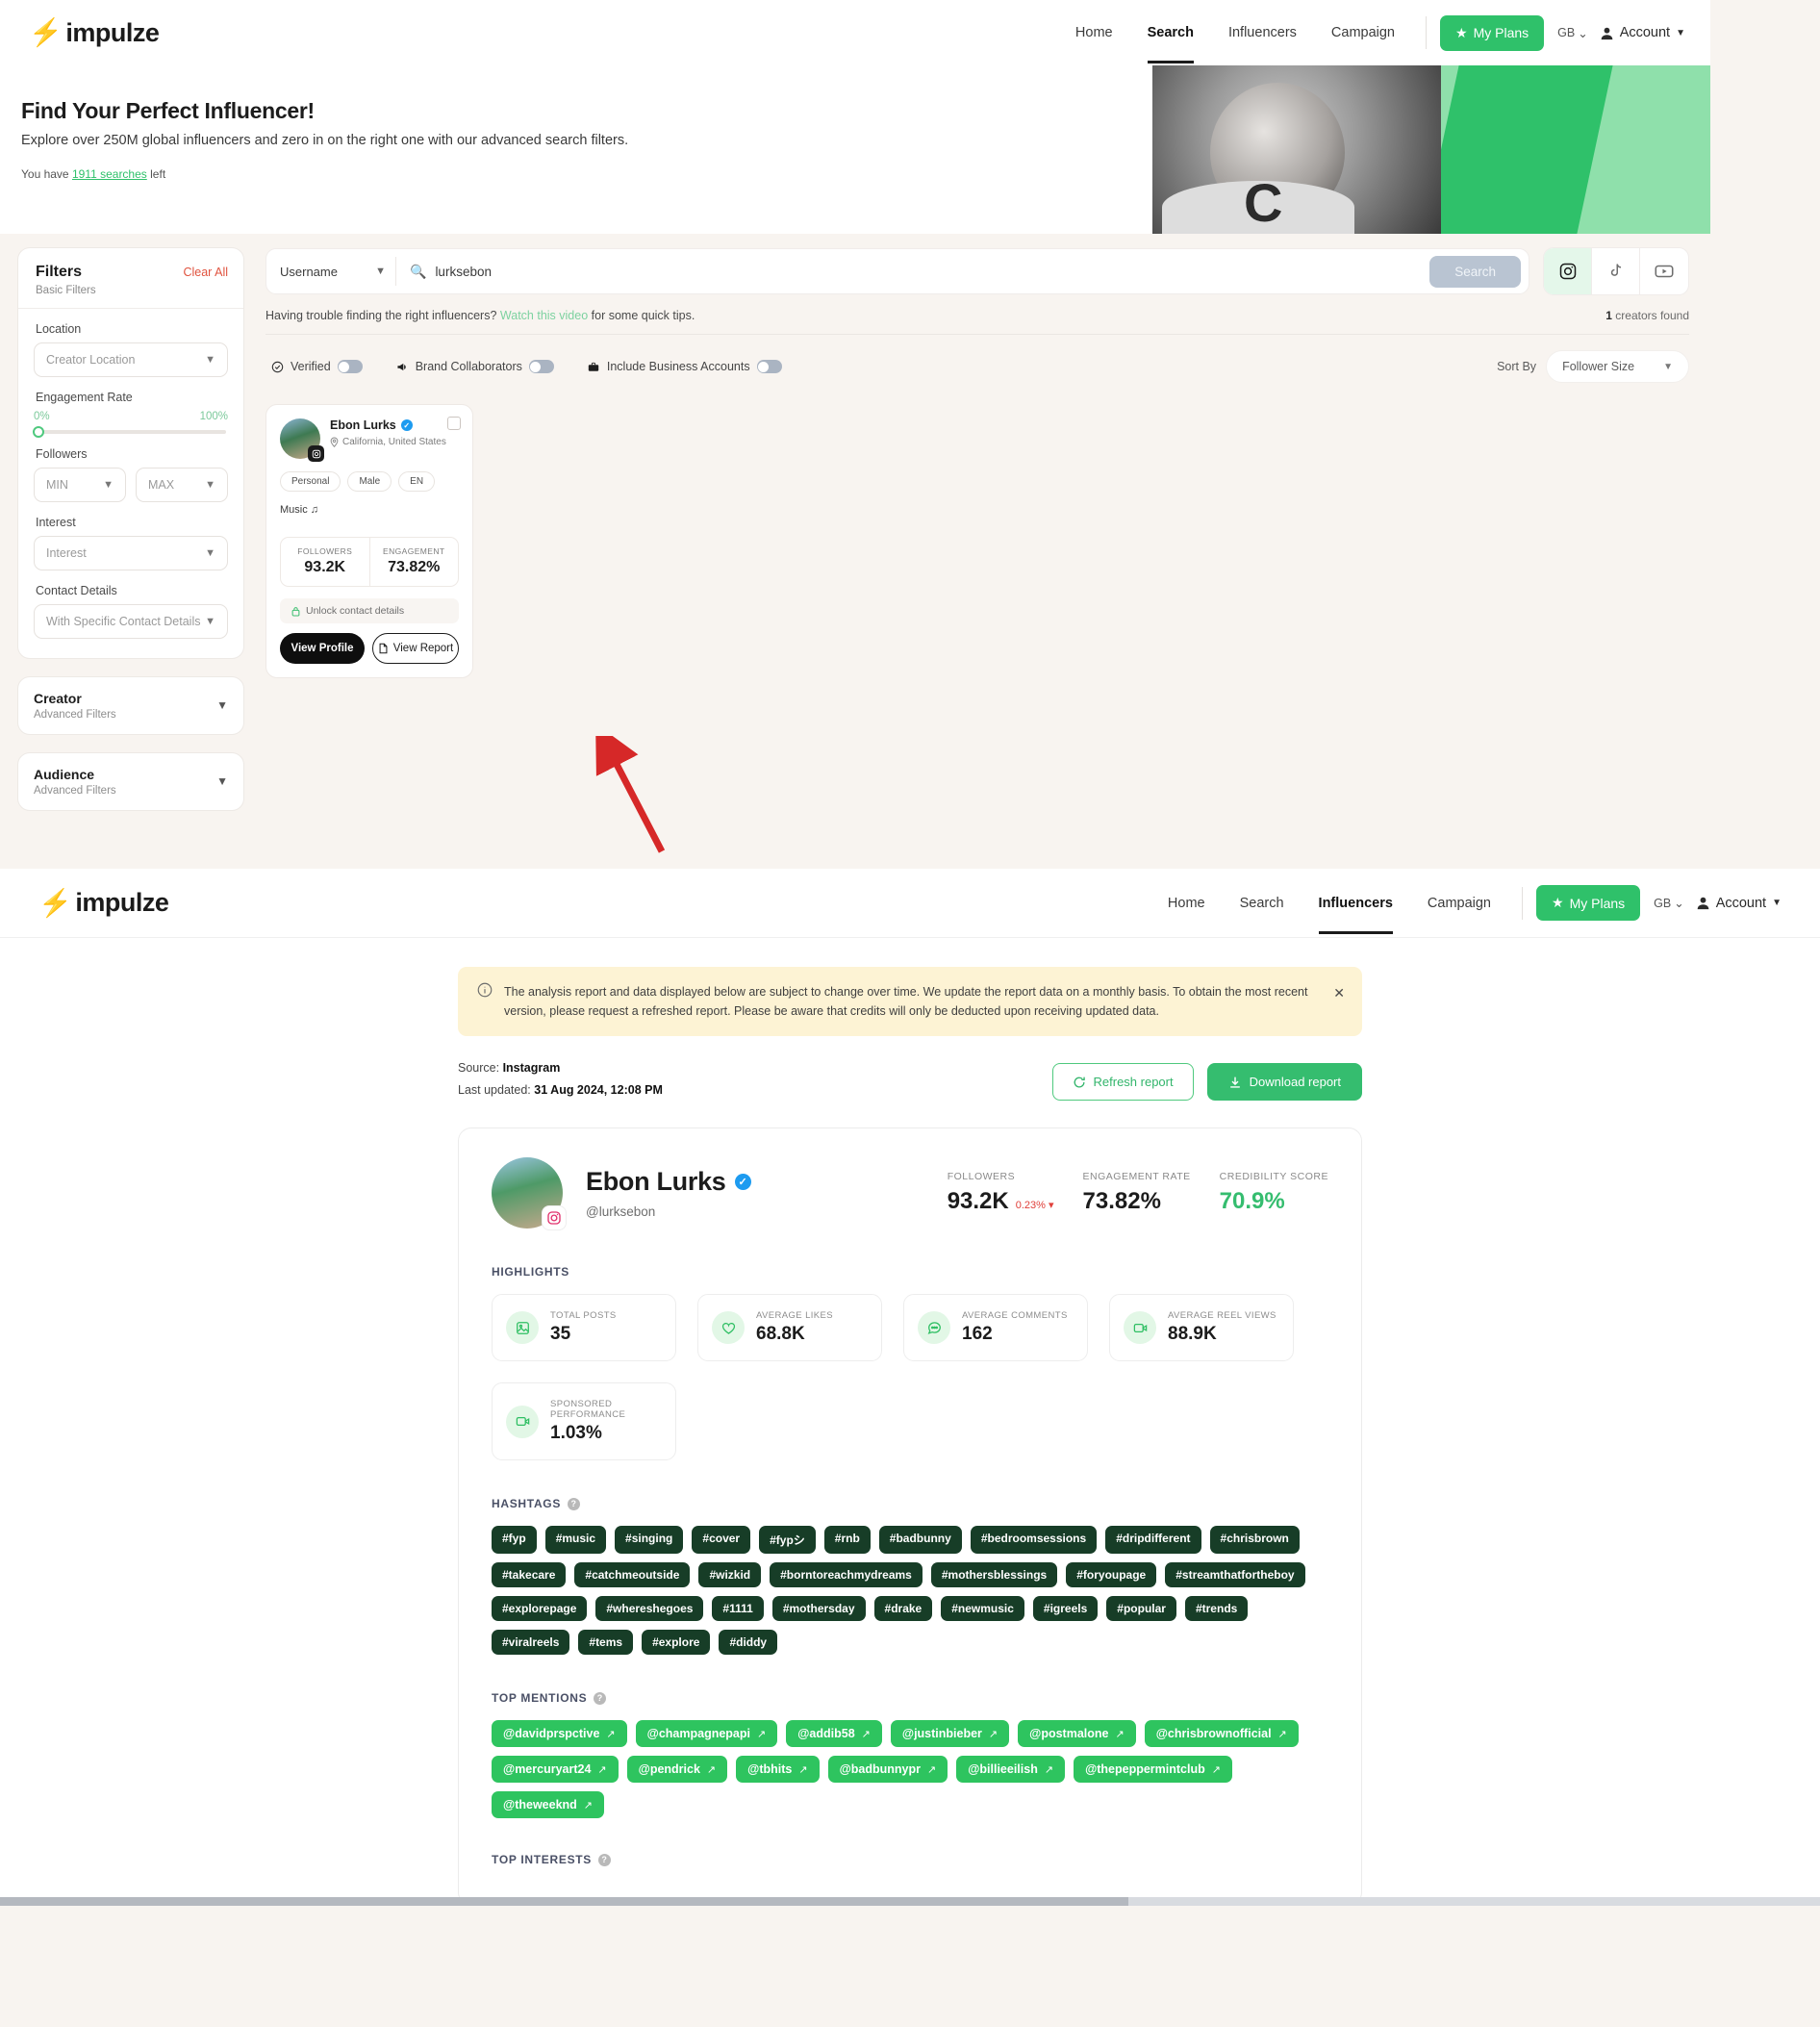 This screenshot has height=2027, width=1820. I want to click on hashtag-chip: #bedroomsessions, so click(1034, 1540).